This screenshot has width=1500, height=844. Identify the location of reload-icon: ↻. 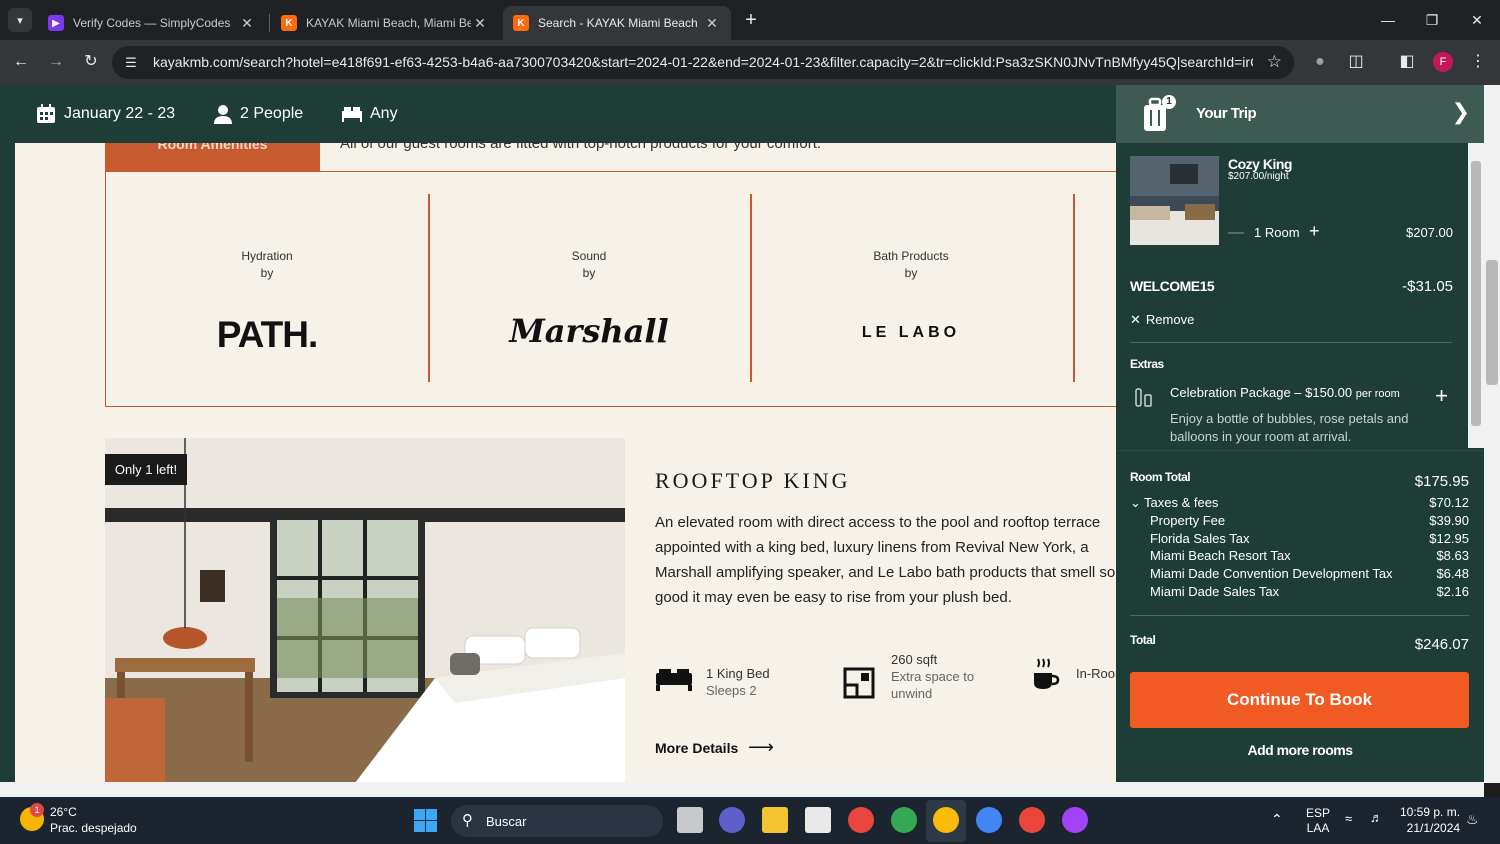
(91, 62).